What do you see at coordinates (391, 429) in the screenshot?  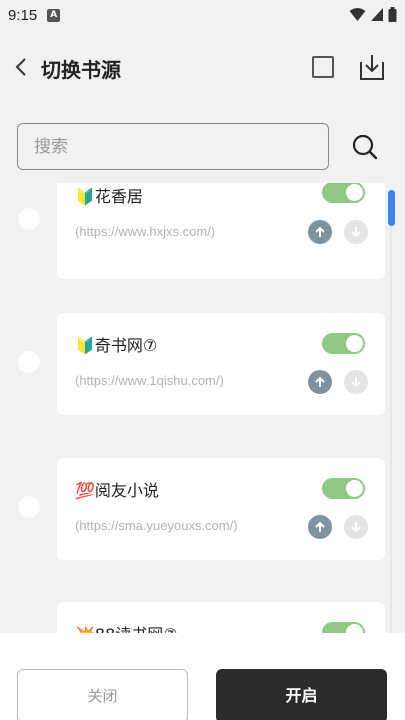 I see `scroll-track` at bounding box center [391, 429].